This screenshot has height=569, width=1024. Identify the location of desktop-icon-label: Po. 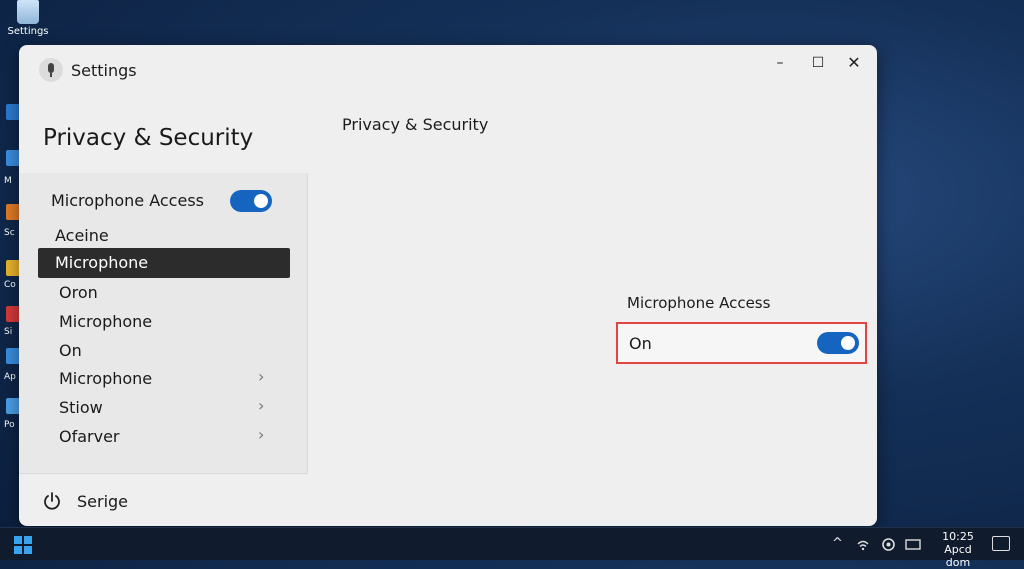
(9, 425).